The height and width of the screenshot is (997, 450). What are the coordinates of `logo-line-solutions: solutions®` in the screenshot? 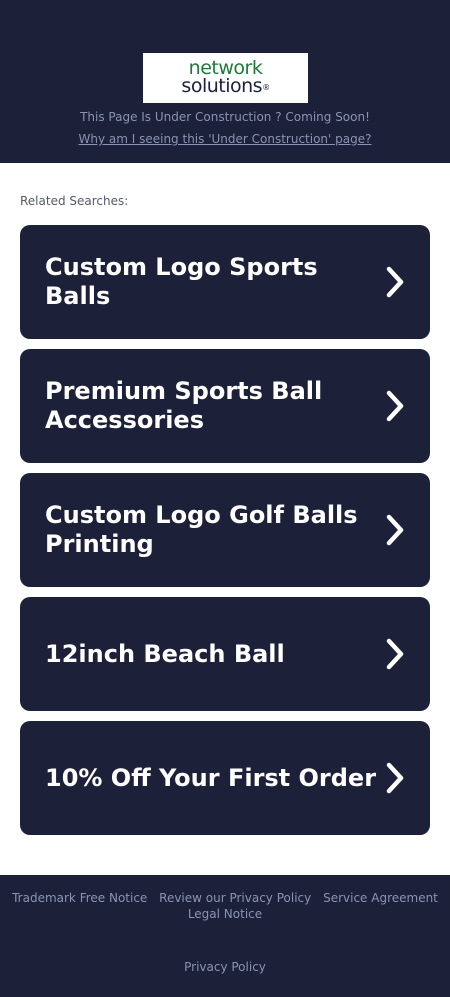 It's located at (225, 86).